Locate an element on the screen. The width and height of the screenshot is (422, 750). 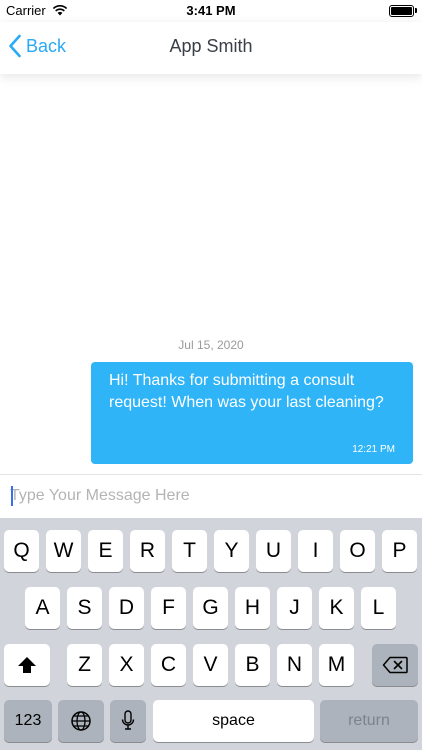
nav-header: Back App Smith is located at coordinates (211, 48).